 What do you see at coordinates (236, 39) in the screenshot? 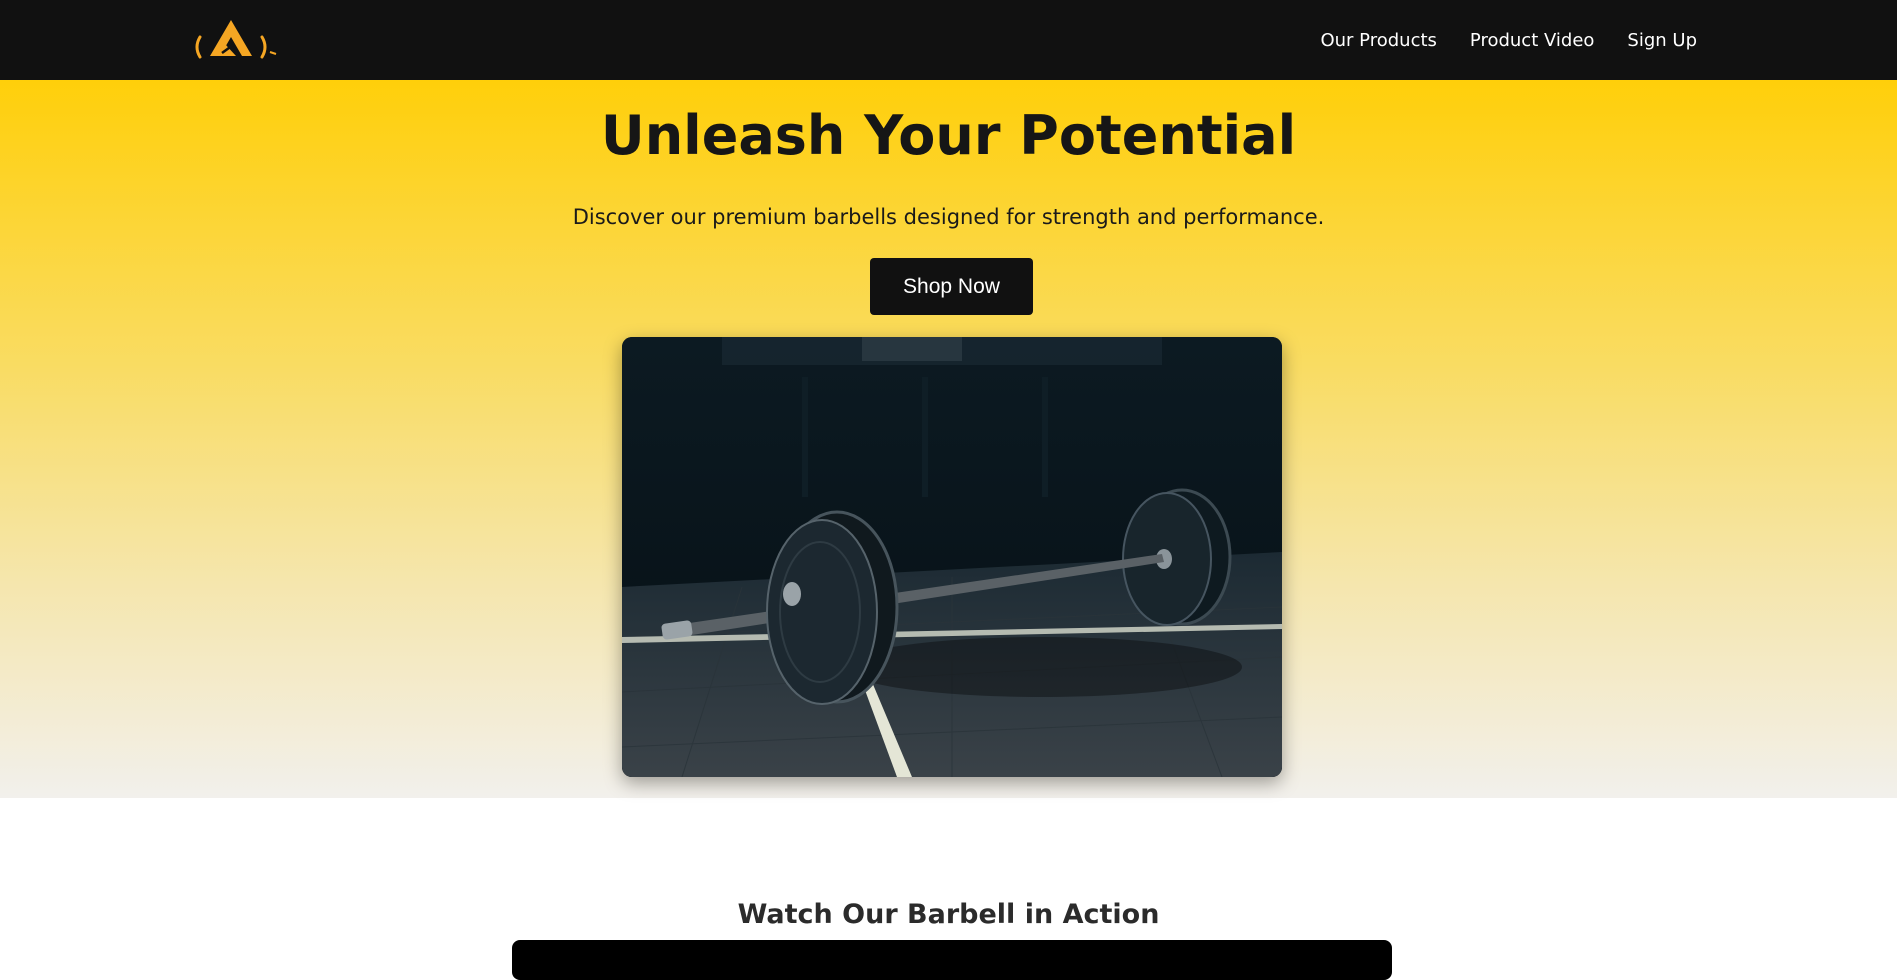
I see `mountain-logo-icon` at bounding box center [236, 39].